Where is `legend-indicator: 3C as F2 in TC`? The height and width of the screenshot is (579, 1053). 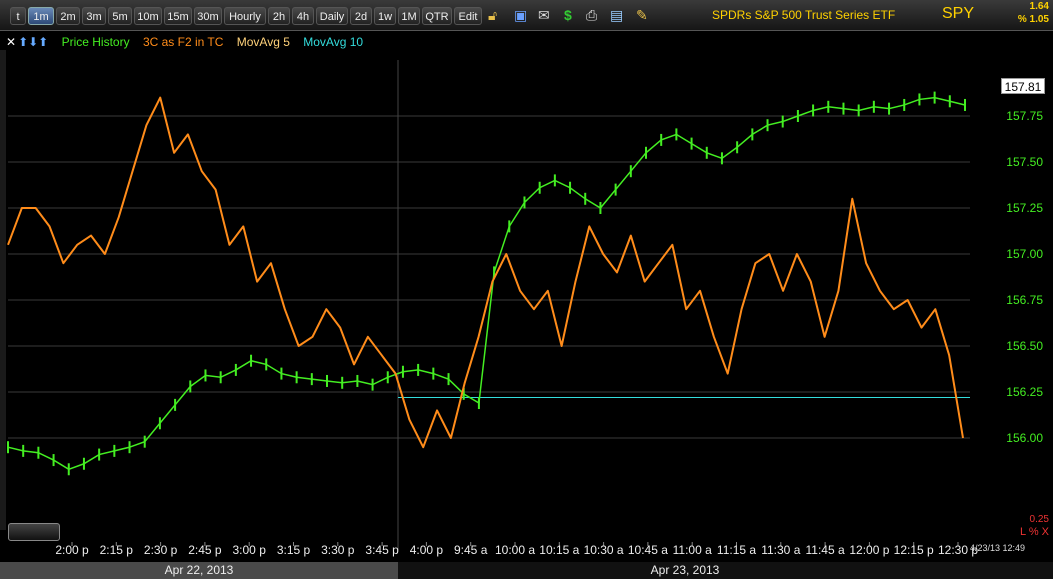 legend-indicator: 3C as F2 in TC is located at coordinates (183, 42).